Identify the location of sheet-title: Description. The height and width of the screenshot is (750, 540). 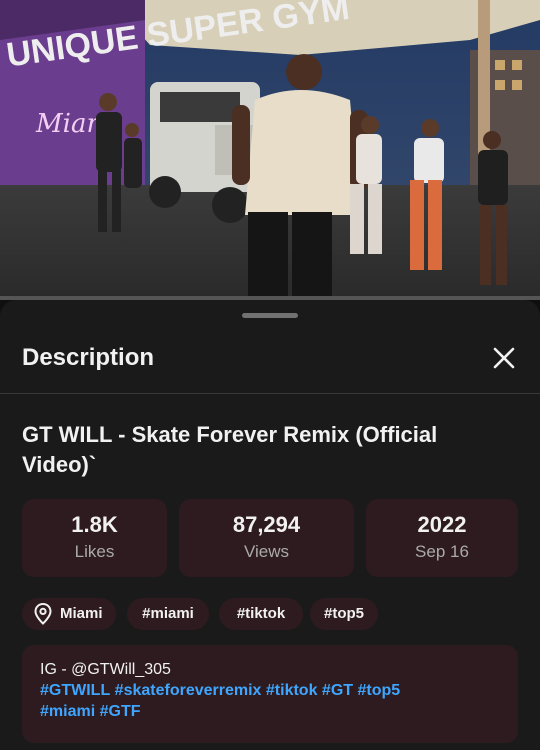
(88, 357).